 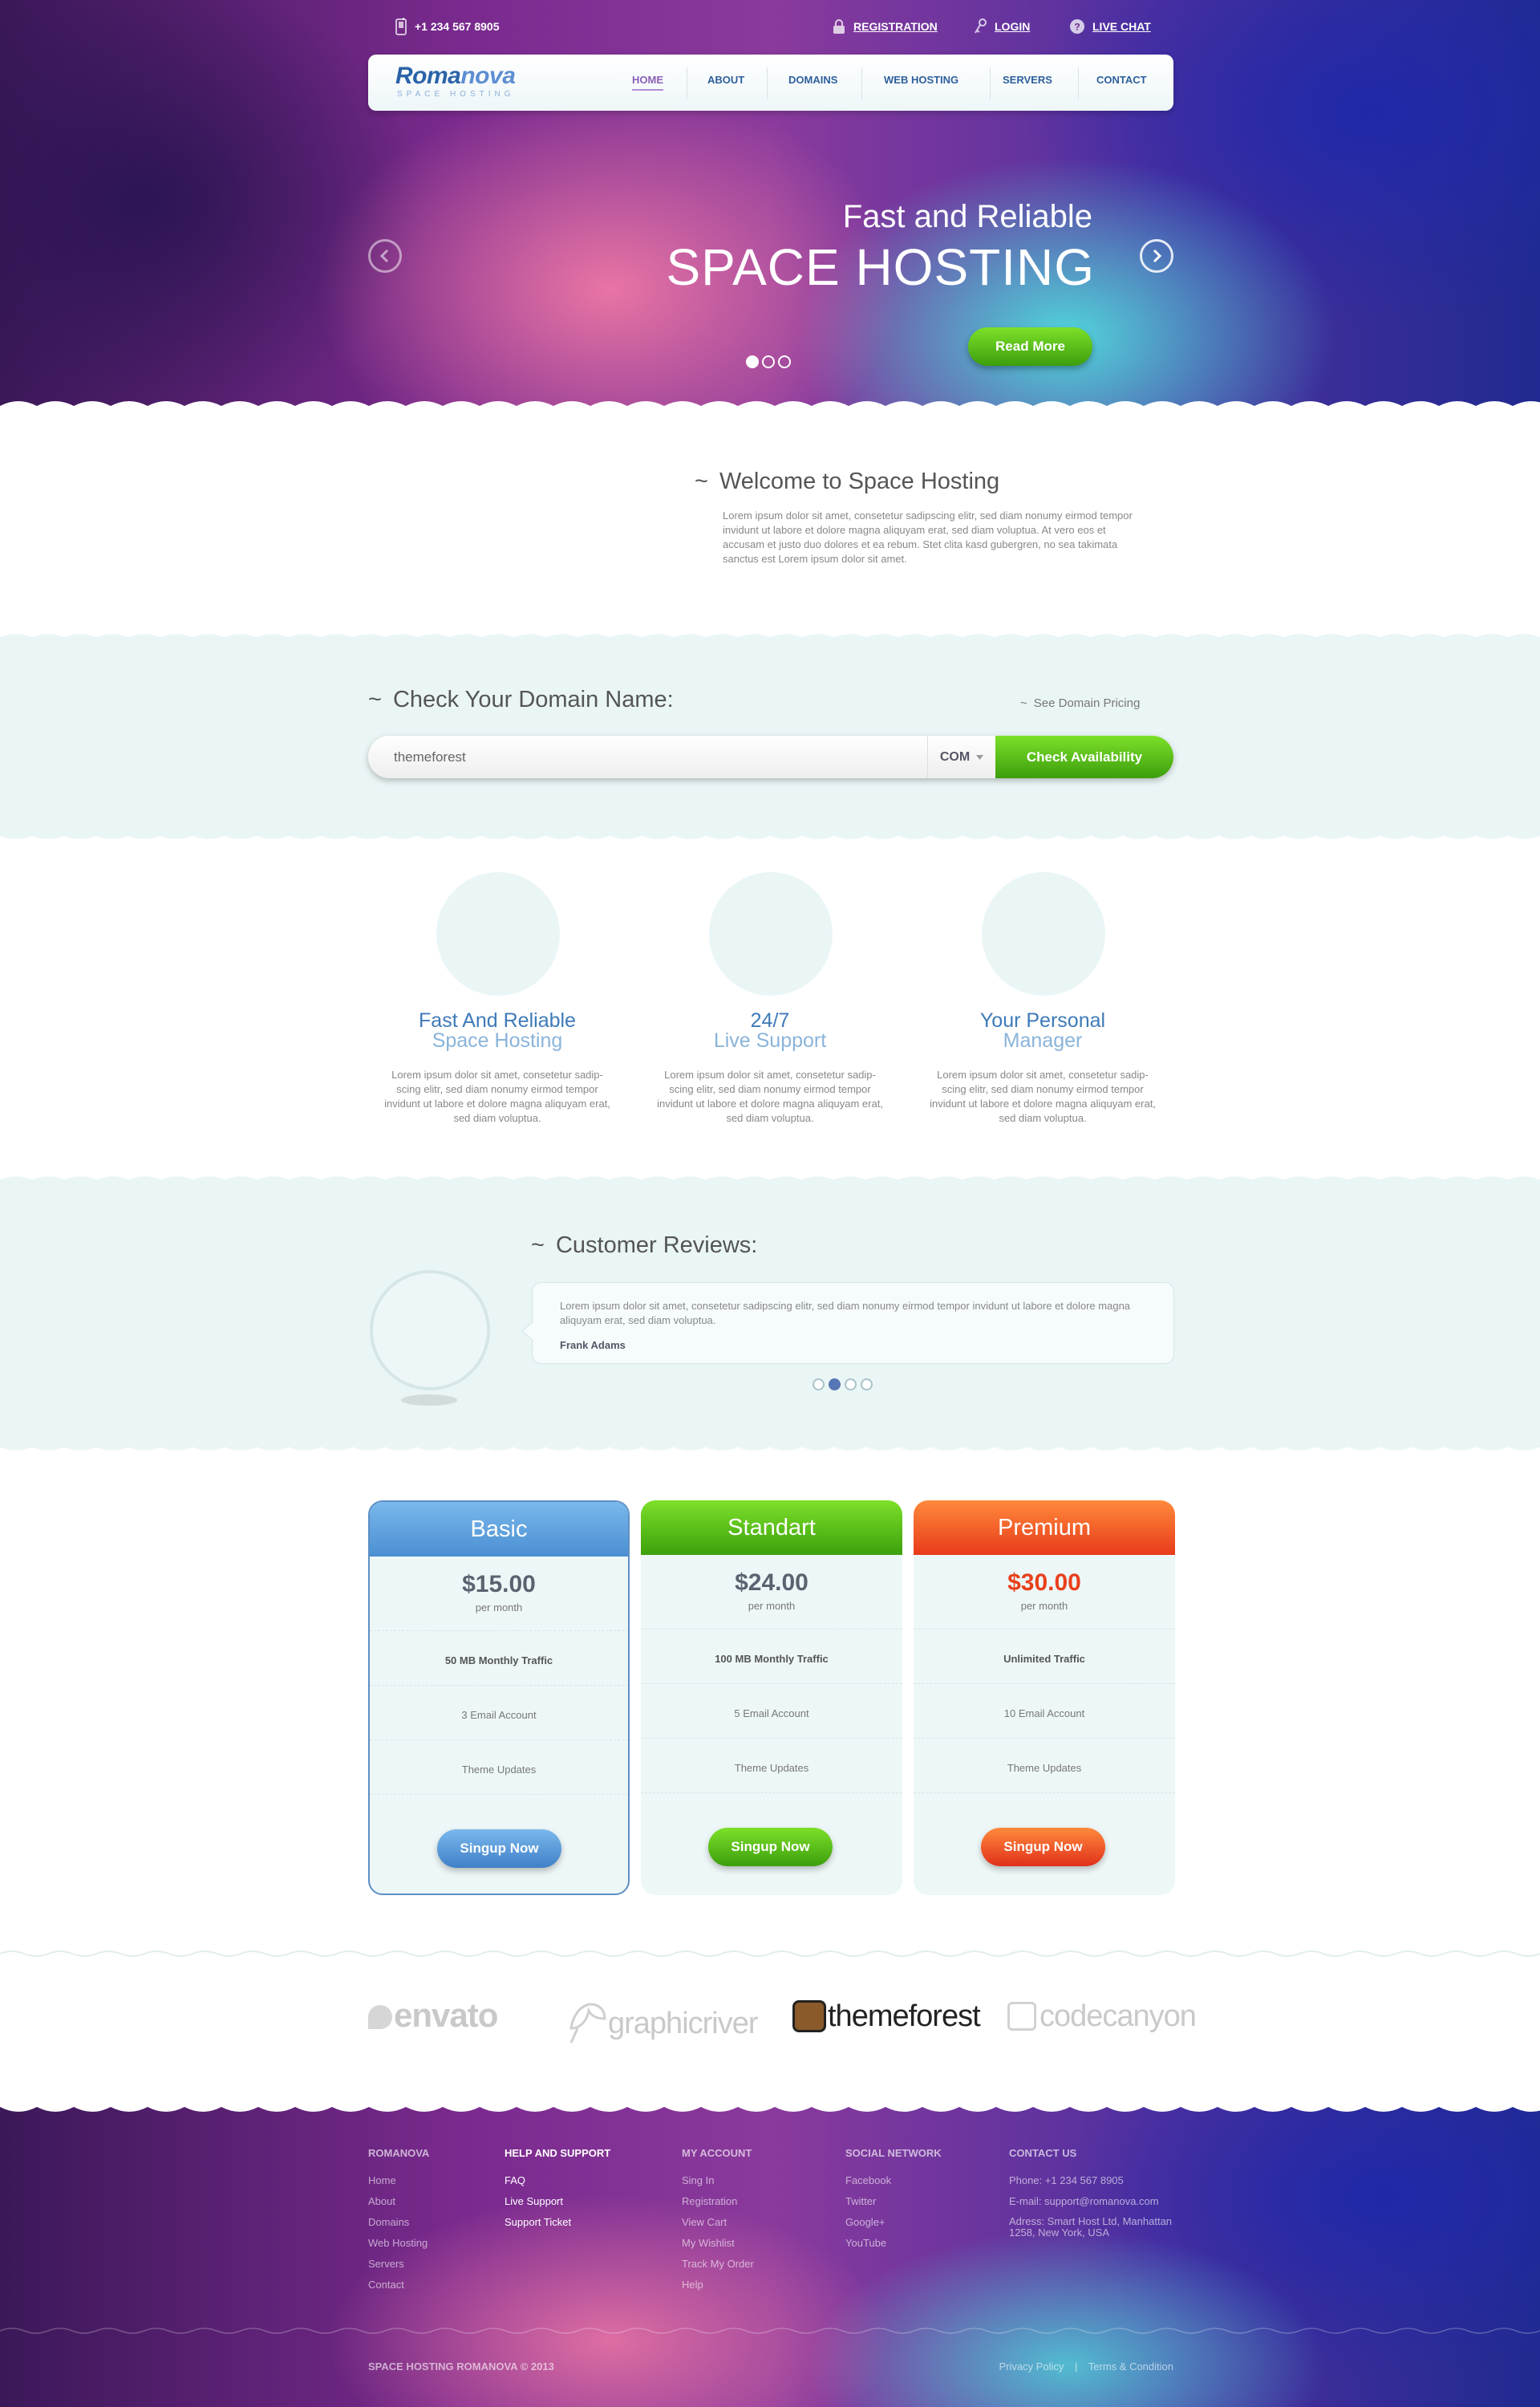 What do you see at coordinates (1002, 26) in the screenshot?
I see `login-link: LOGIN` at bounding box center [1002, 26].